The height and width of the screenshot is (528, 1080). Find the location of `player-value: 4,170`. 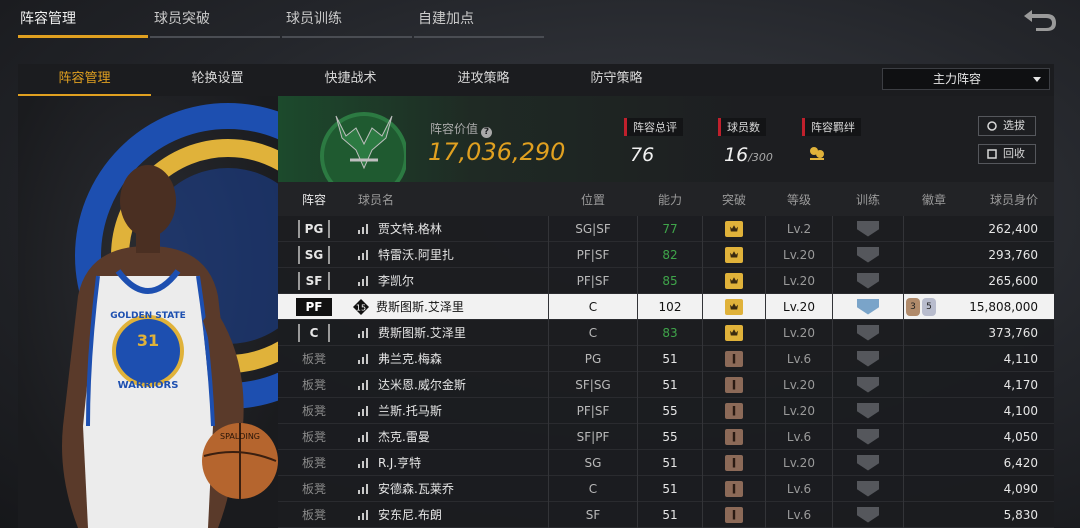

player-value: 4,170 is located at coordinates (1020, 384).